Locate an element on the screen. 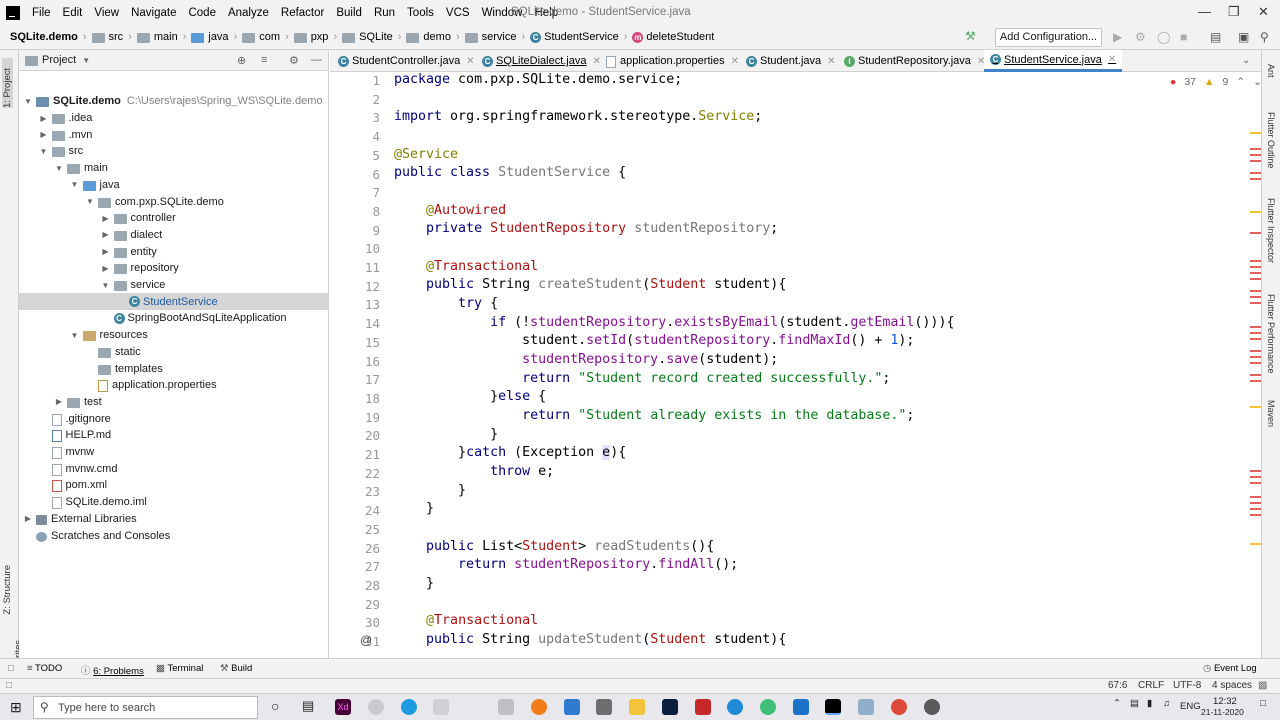 This screenshot has width=1280, height=720. vscode-icon is located at coordinates (801, 707).